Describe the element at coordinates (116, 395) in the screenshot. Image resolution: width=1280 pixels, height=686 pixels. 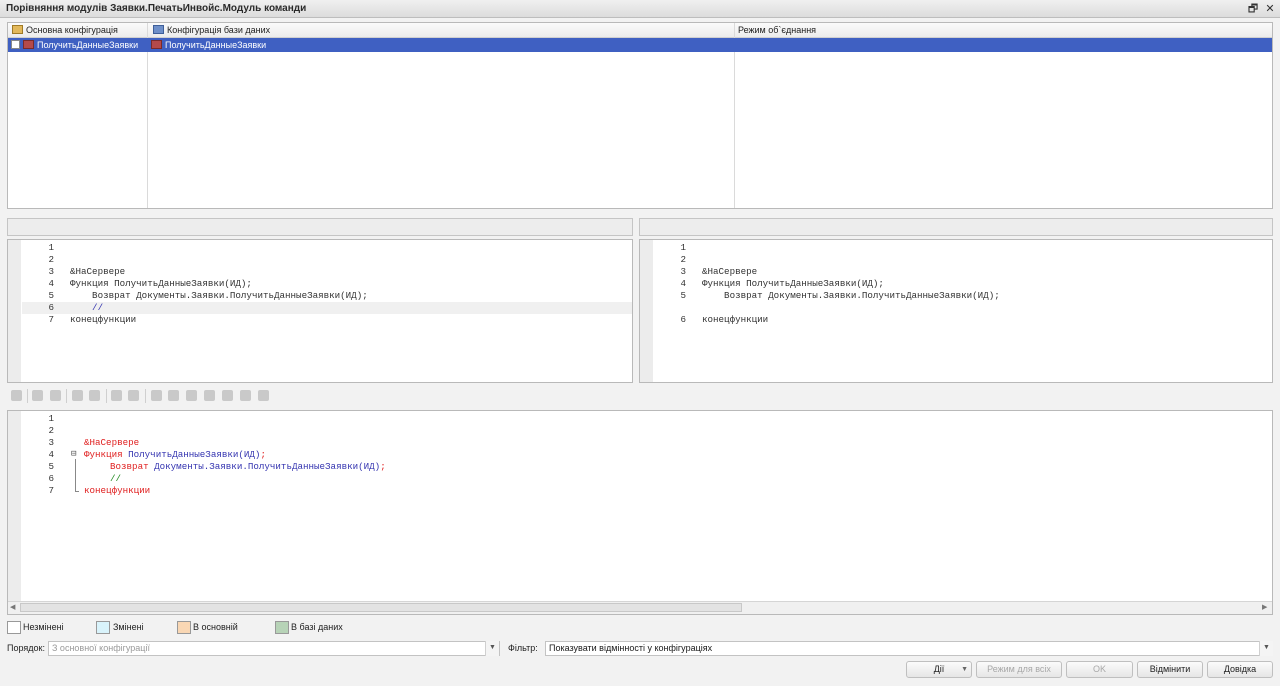
I see `copy-icon` at that location.